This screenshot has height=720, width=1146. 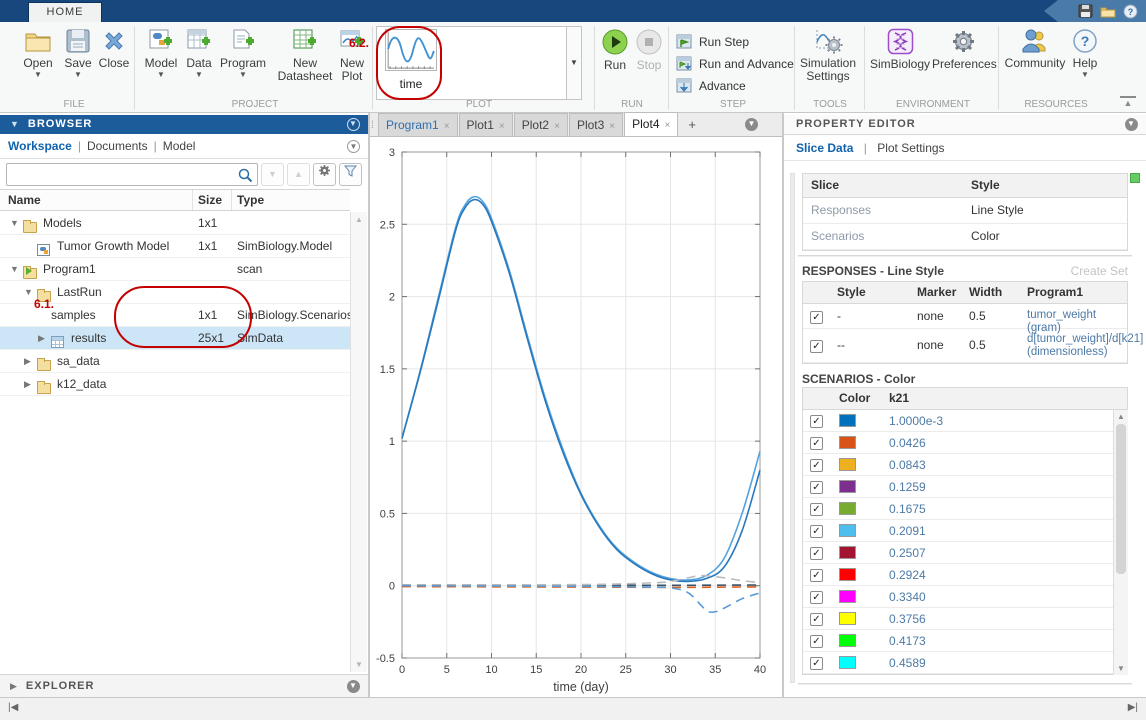 What do you see at coordinates (1085, 11) in the screenshot?
I see `quick-save-icon` at bounding box center [1085, 11].